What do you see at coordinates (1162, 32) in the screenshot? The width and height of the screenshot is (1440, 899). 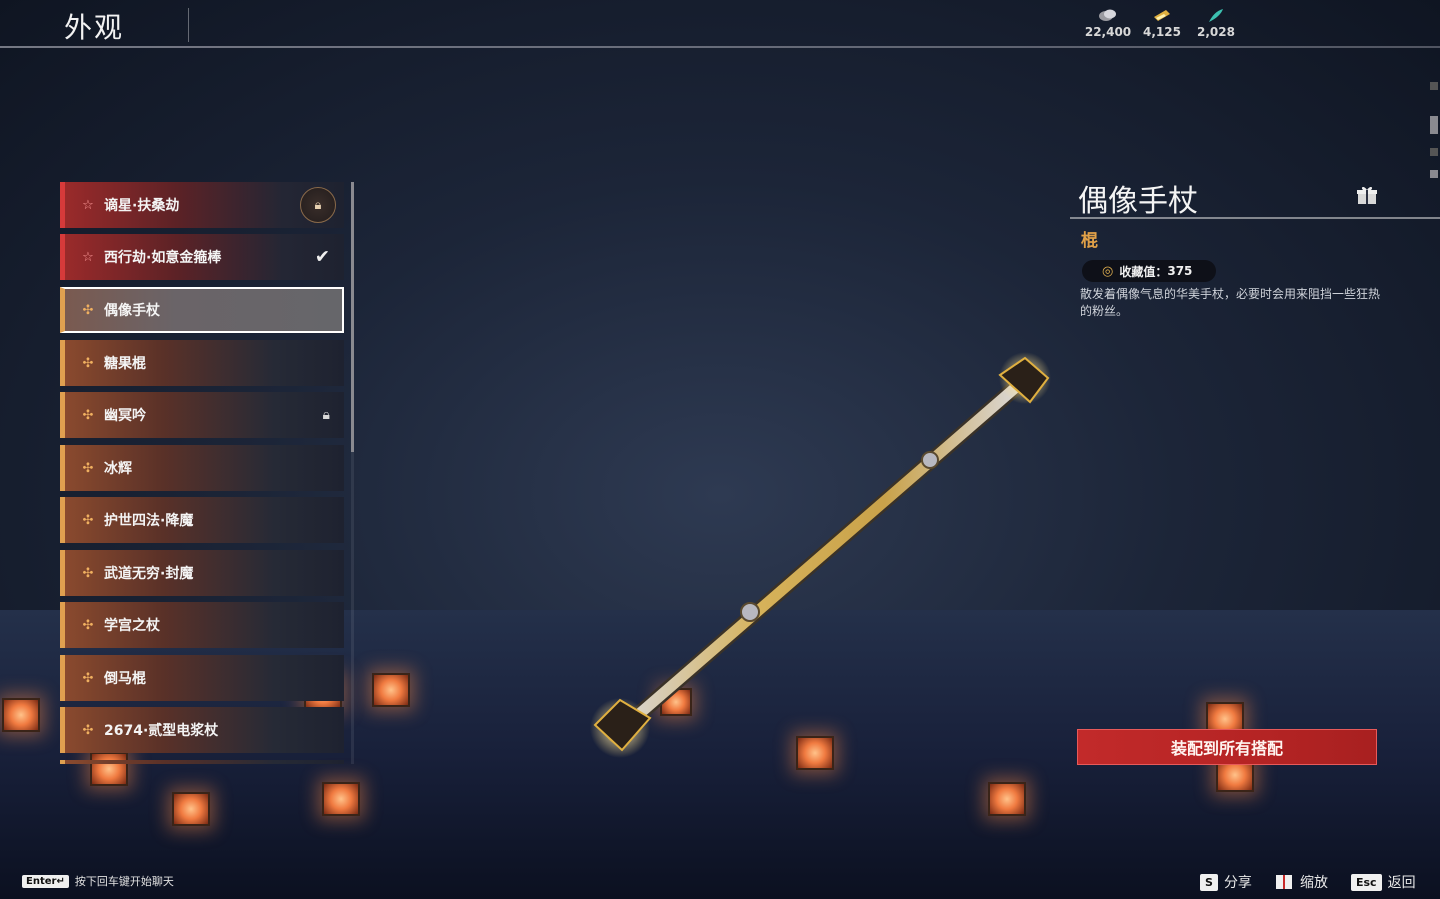 I see `currency-value: 4,125` at bounding box center [1162, 32].